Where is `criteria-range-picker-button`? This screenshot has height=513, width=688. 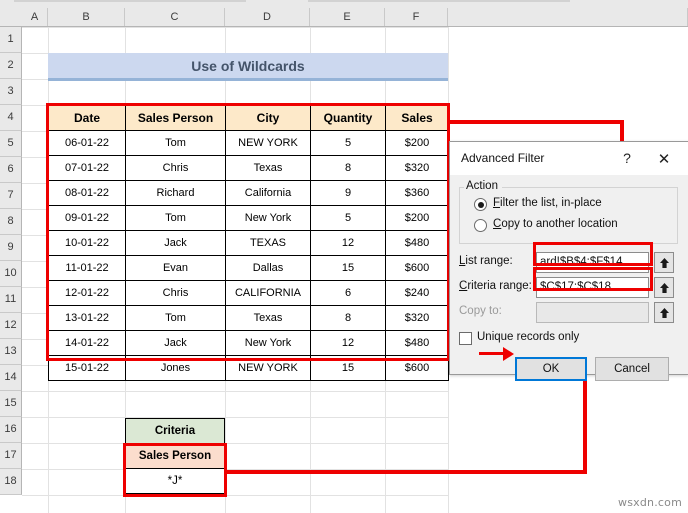
criteria-range-picker-button is located at coordinates (664, 287).